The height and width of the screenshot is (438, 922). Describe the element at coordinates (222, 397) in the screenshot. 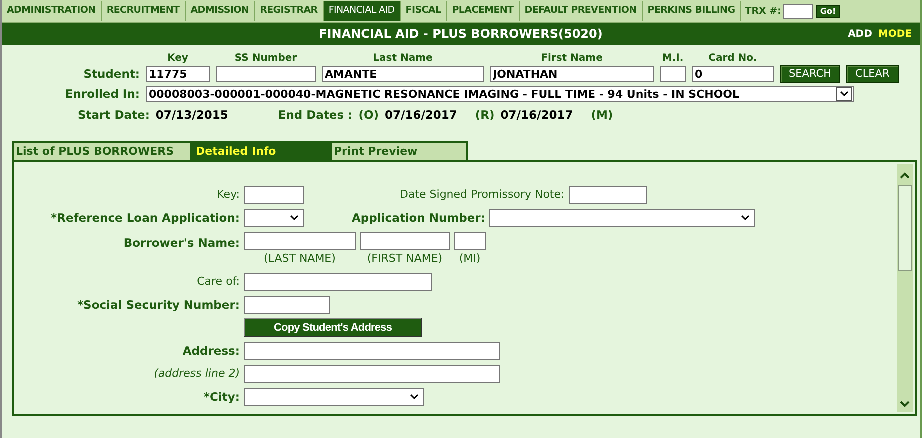

I see `field-label: *City:` at that location.